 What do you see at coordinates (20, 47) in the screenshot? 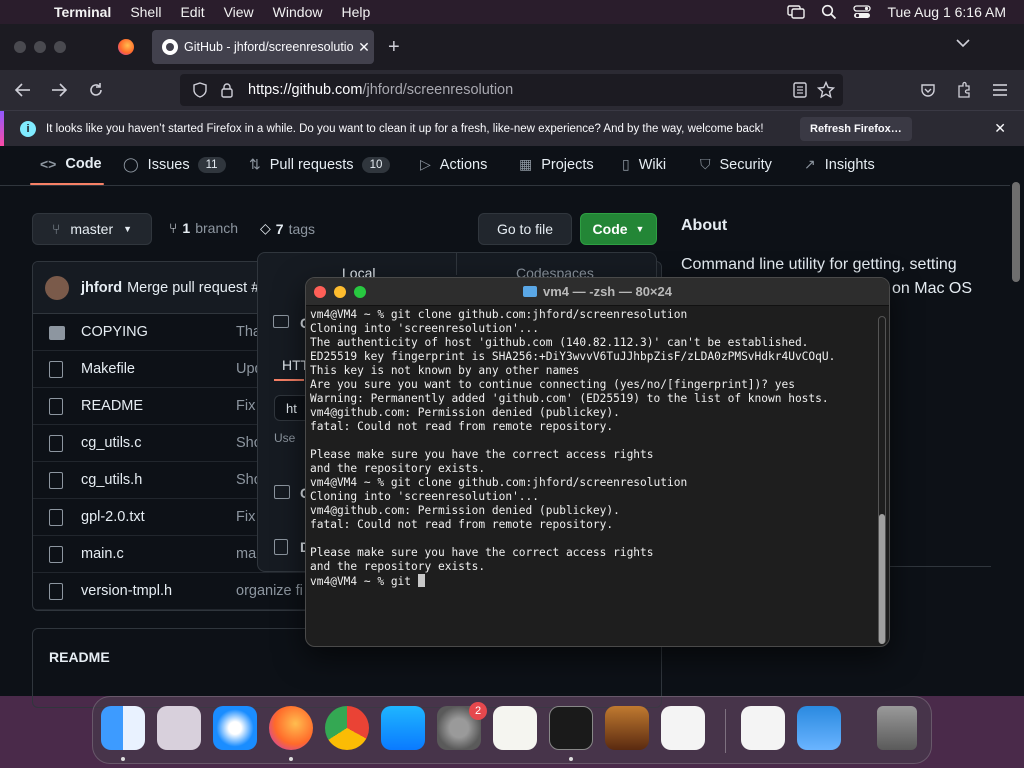
I see `window-close-button` at bounding box center [20, 47].